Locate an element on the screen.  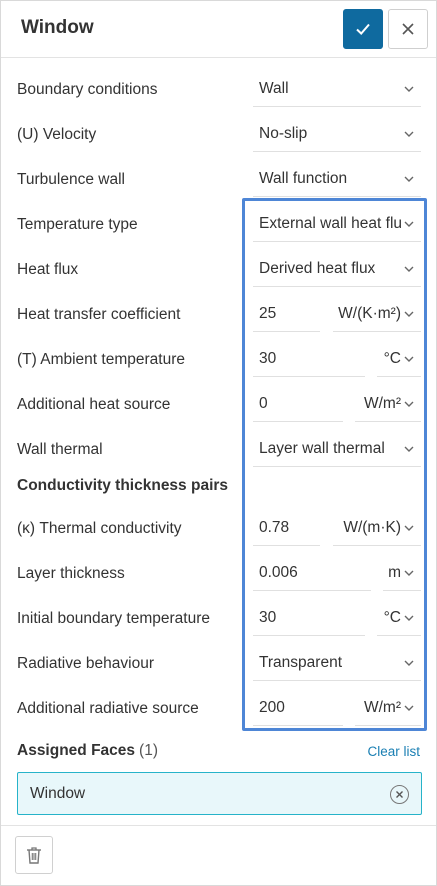
select-value: Layer wall thermal is located at coordinates (322, 448).